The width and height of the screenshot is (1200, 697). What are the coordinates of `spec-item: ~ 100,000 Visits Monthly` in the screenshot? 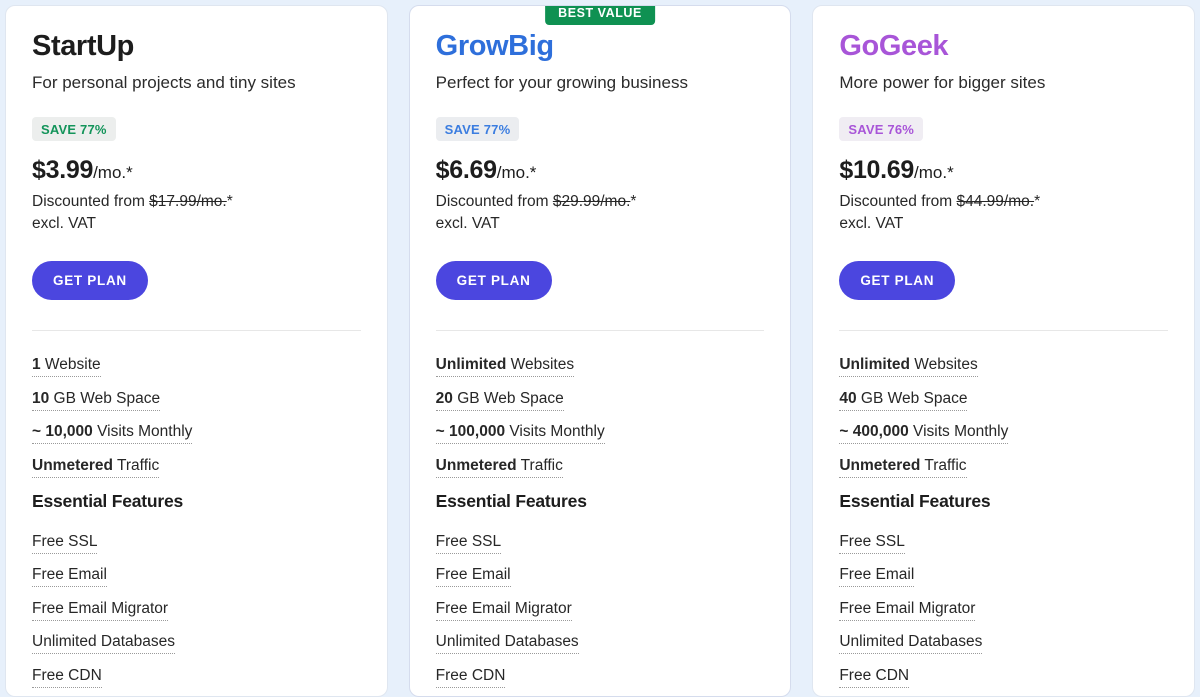 It's located at (600, 434).